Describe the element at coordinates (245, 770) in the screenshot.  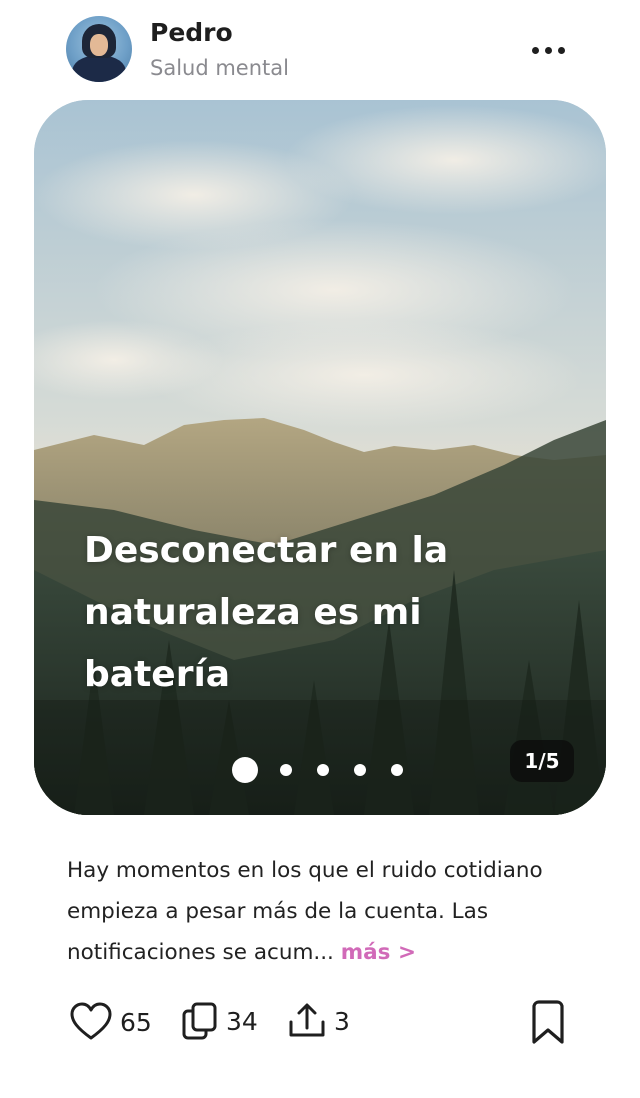
I see `carousel-dot-active` at that location.